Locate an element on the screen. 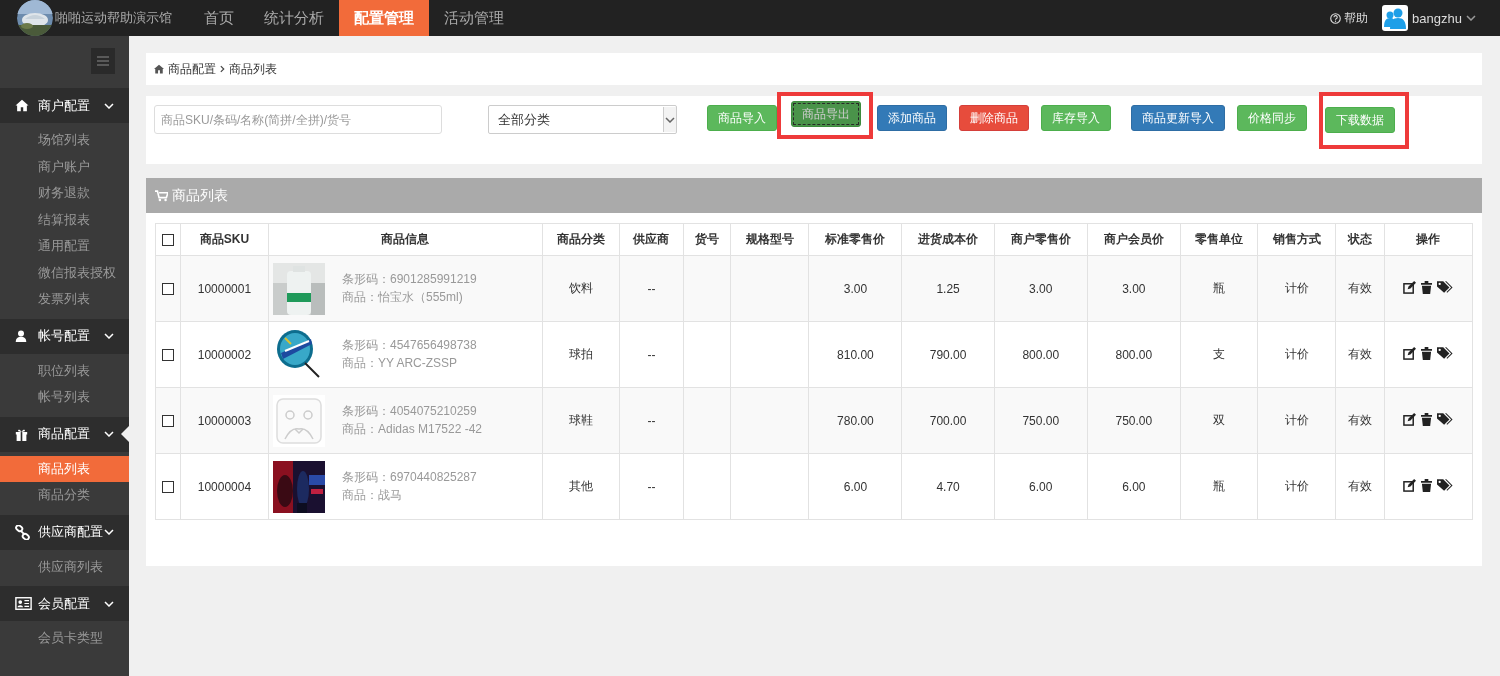  column-header: 状态 is located at coordinates (1360, 239).